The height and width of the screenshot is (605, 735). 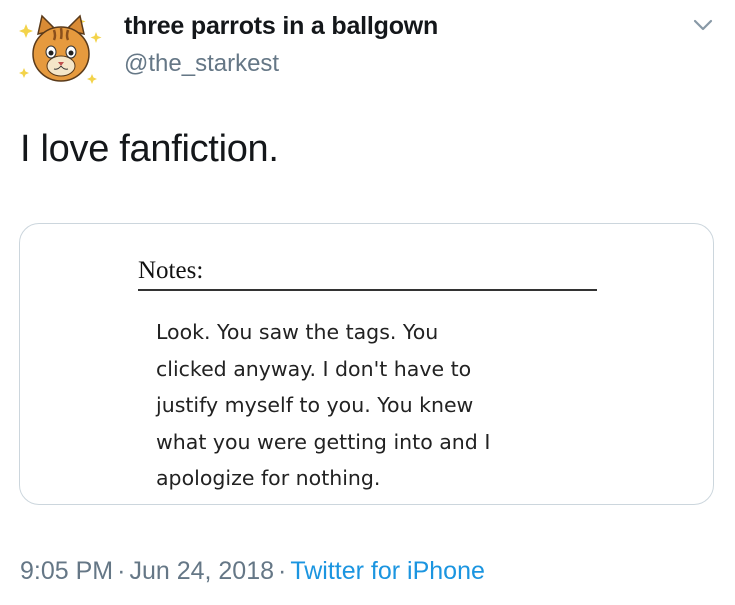 What do you see at coordinates (171, 270) in the screenshot?
I see `notes-heading: Notes:` at bounding box center [171, 270].